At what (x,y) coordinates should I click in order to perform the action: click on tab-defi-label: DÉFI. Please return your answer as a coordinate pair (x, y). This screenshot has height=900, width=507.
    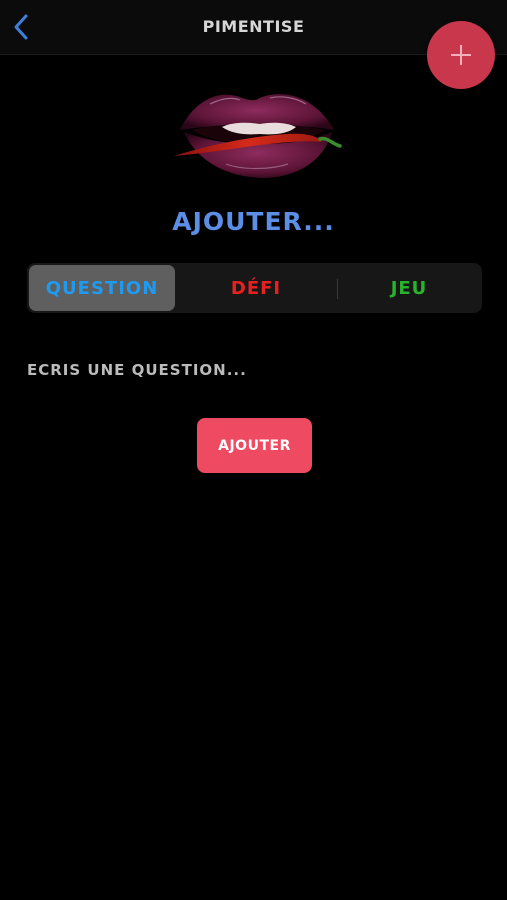
    Looking at the image, I should click on (256, 288).